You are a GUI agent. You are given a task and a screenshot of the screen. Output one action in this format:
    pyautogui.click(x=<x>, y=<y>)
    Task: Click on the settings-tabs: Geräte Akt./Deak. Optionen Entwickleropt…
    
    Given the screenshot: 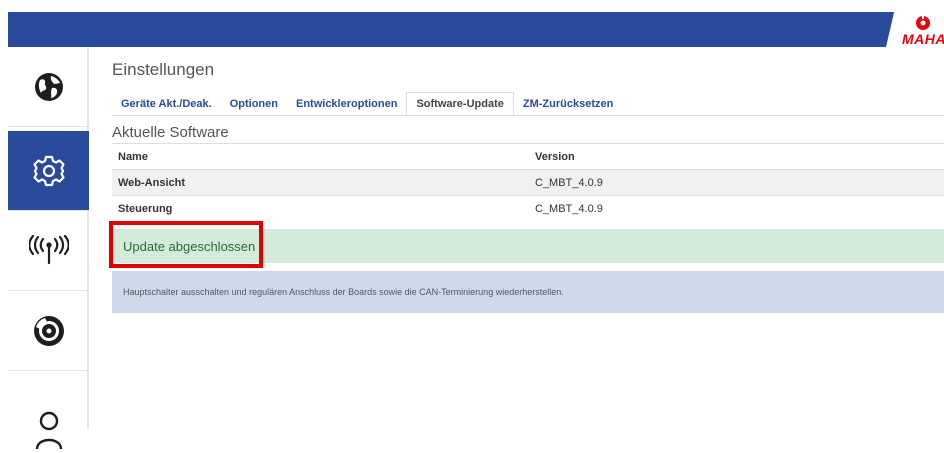 What is the action you would take?
    pyautogui.click(x=367, y=104)
    